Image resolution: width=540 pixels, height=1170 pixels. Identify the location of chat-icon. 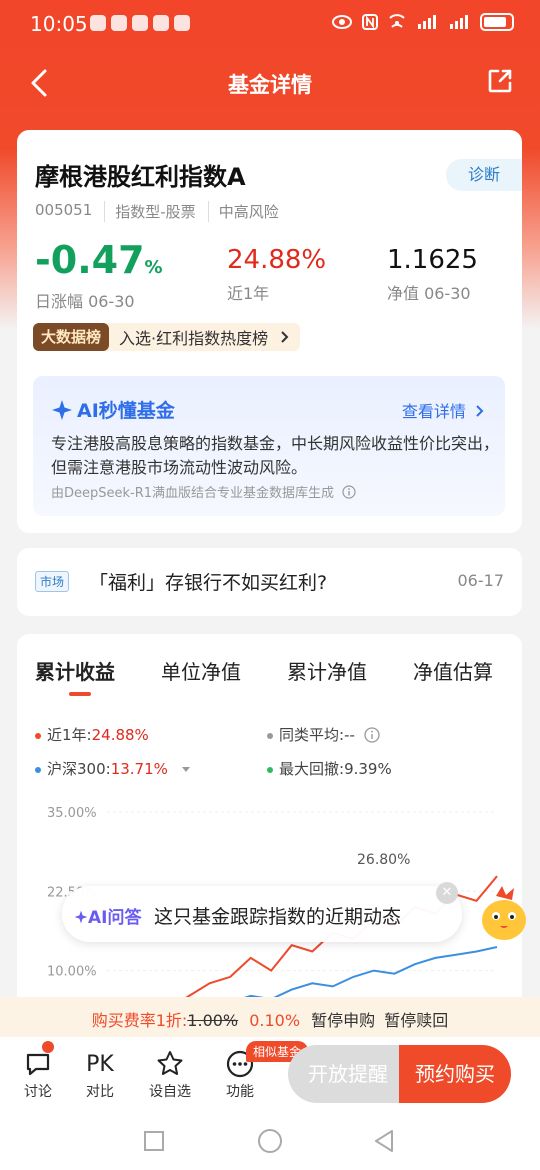
(38, 1064).